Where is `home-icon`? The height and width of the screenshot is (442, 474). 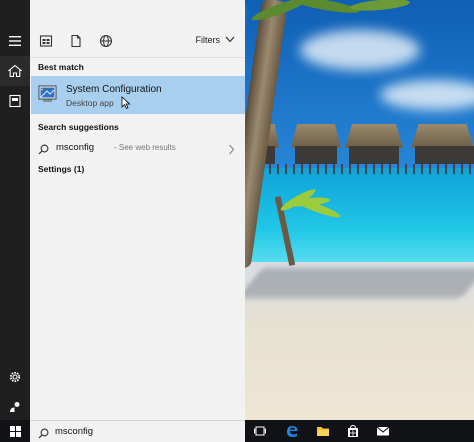
home-icon is located at coordinates (15, 71).